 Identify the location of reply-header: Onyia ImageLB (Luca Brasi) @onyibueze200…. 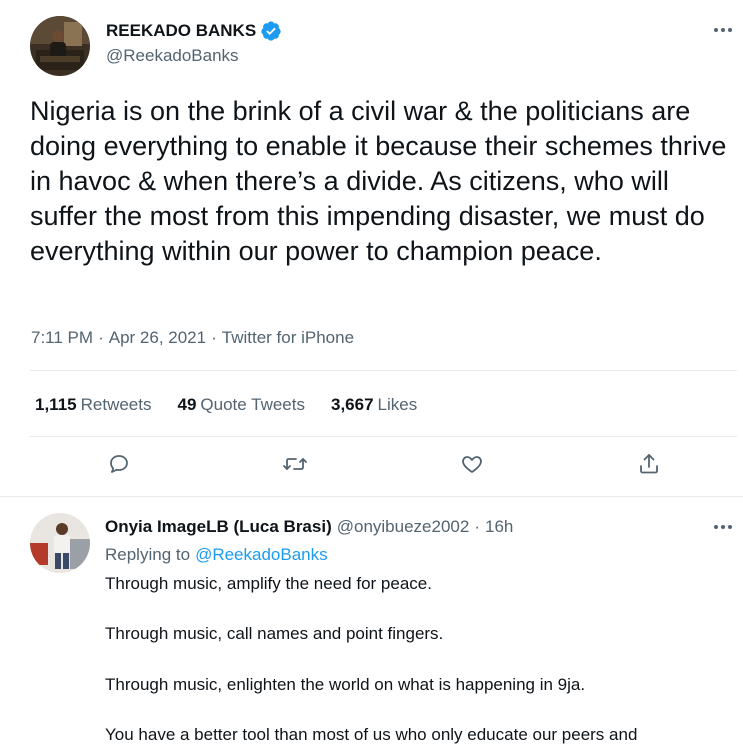
(309, 527).